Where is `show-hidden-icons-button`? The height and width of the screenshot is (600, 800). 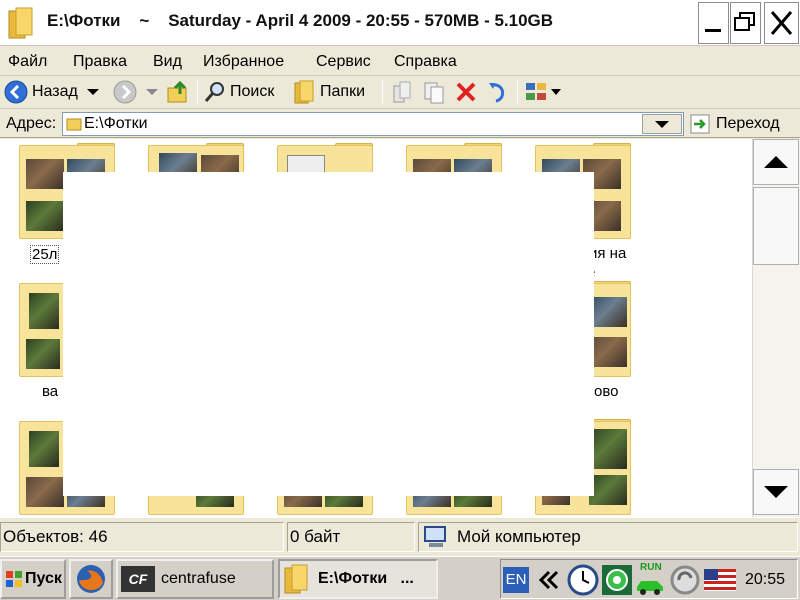 show-hidden-icons-button is located at coordinates (549, 580).